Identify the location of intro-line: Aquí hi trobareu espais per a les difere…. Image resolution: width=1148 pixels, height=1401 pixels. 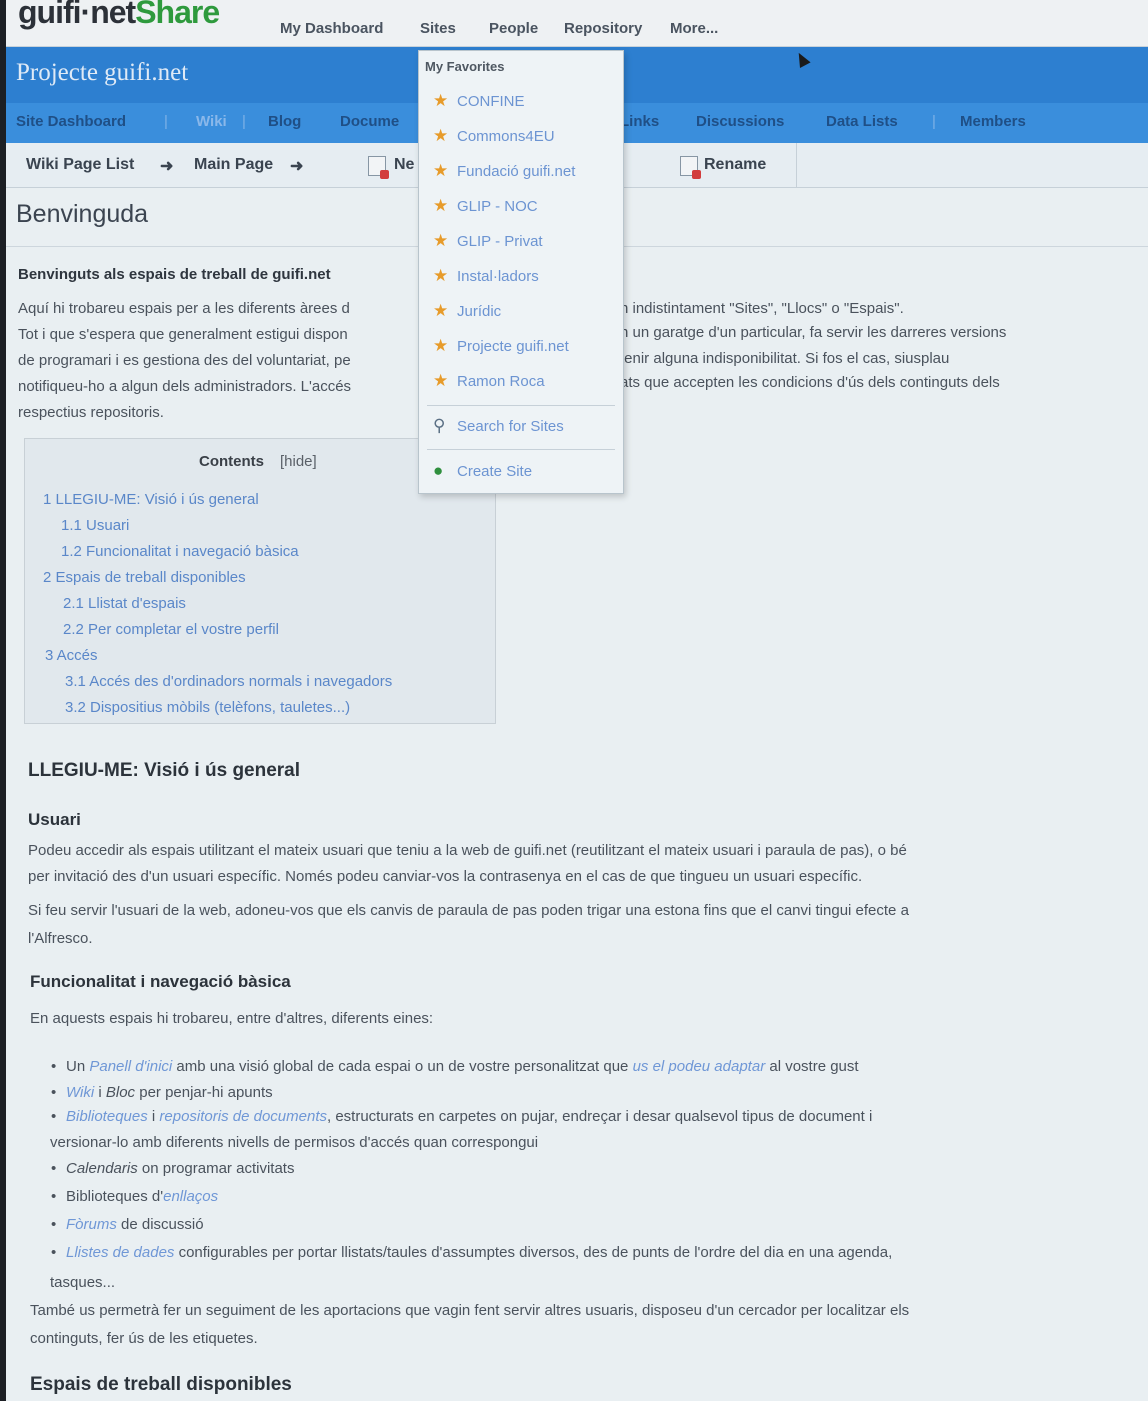
(184, 308).